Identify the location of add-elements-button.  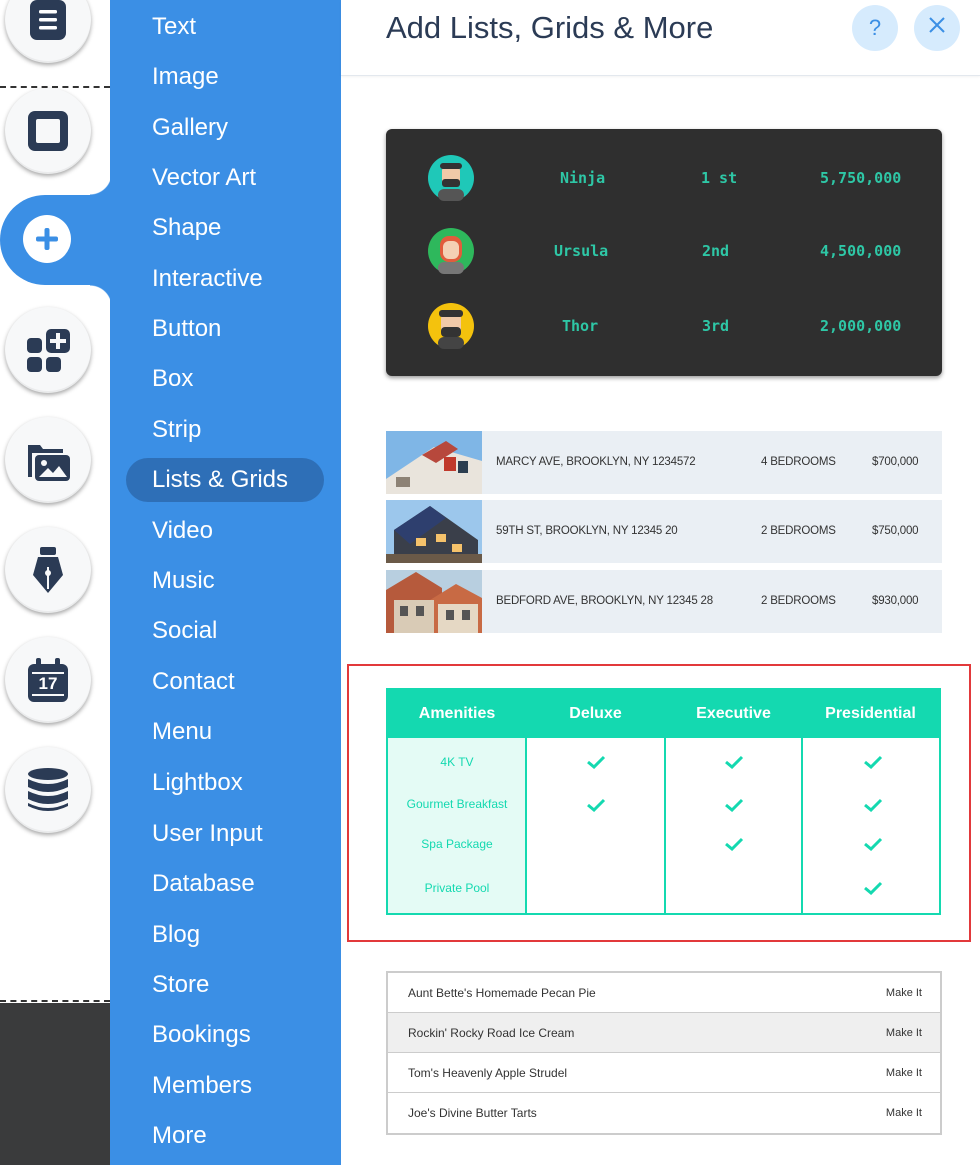
(56, 240).